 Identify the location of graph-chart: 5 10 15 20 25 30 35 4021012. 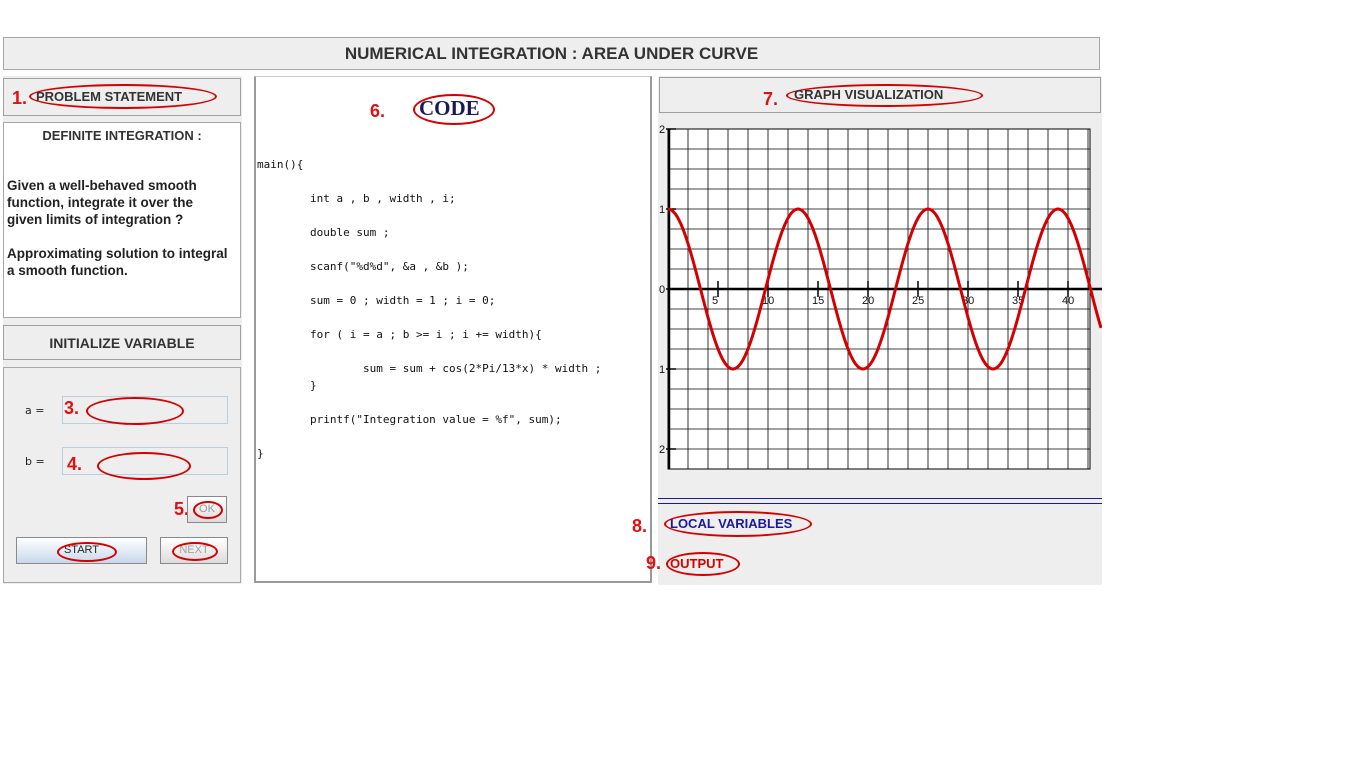
(880, 297).